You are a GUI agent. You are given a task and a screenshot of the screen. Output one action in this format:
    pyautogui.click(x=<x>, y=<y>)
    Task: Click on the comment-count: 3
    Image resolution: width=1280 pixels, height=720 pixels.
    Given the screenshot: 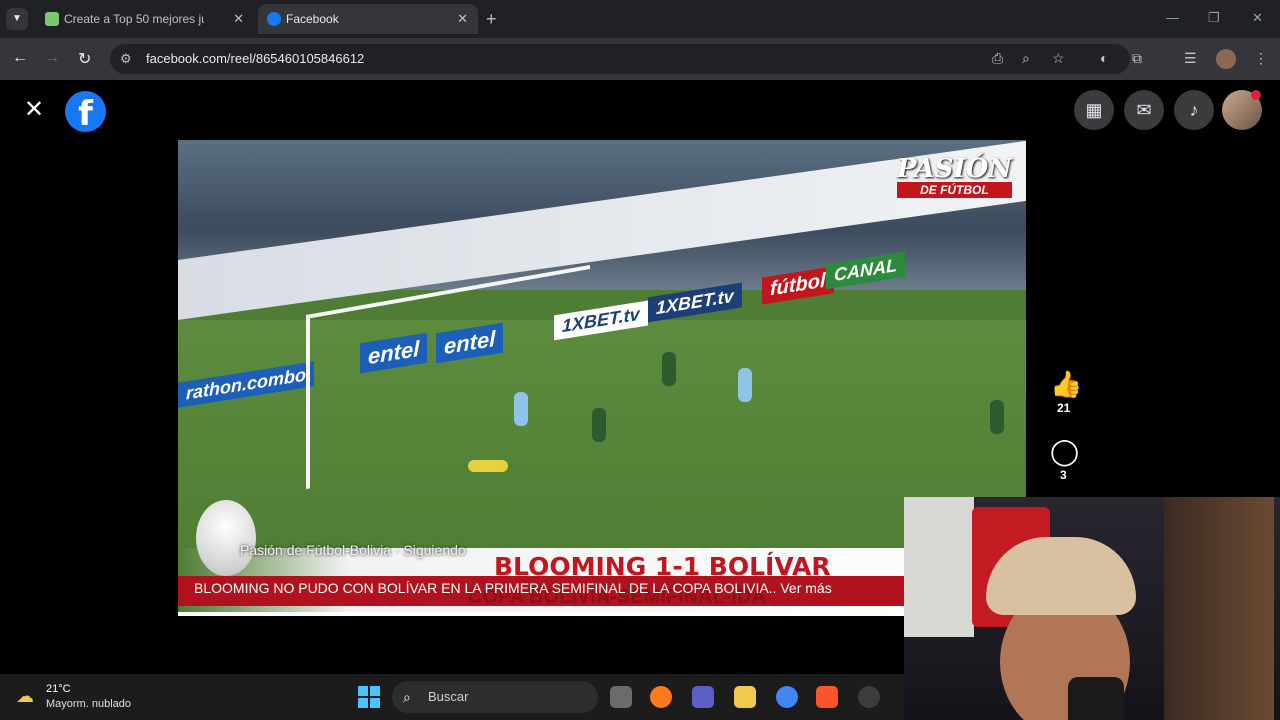 What is the action you would take?
    pyautogui.click(x=1063, y=475)
    